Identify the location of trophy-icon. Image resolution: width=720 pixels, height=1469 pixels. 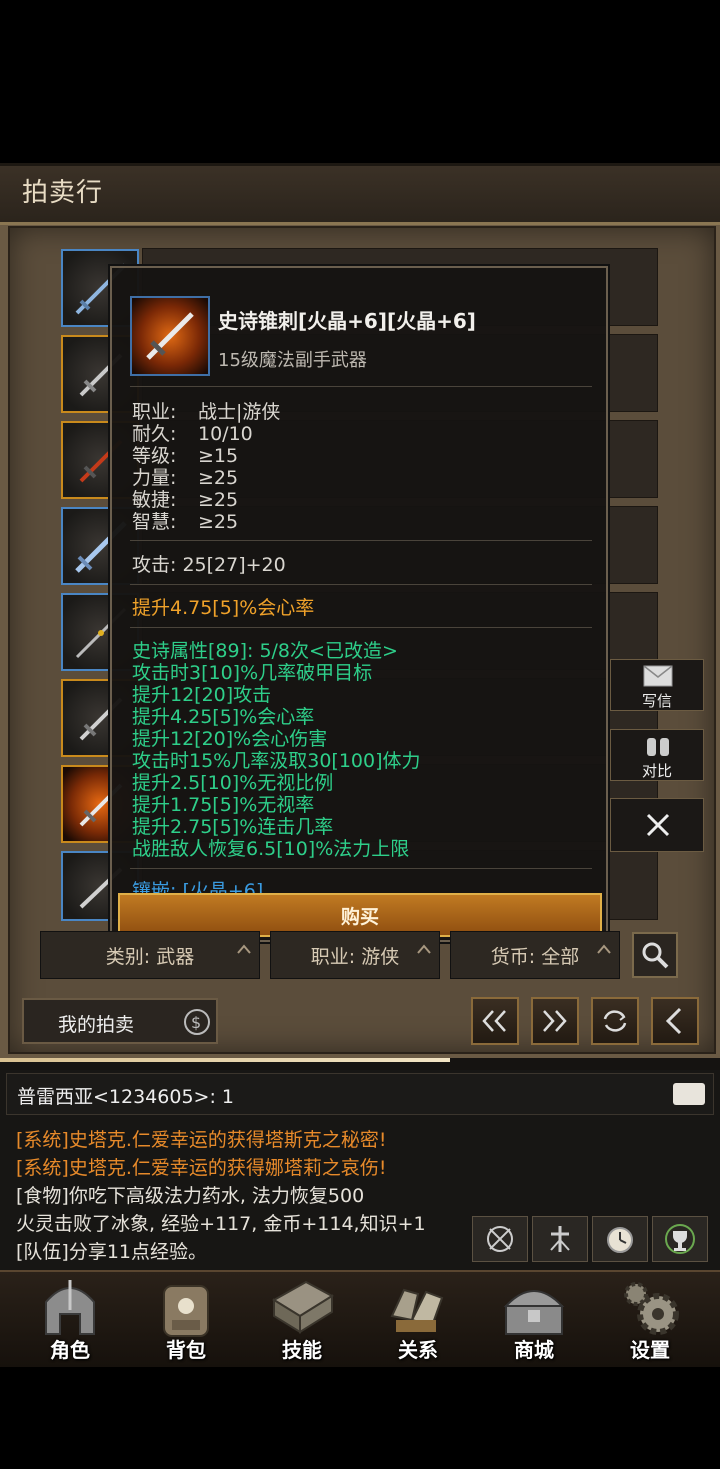
(680, 1239).